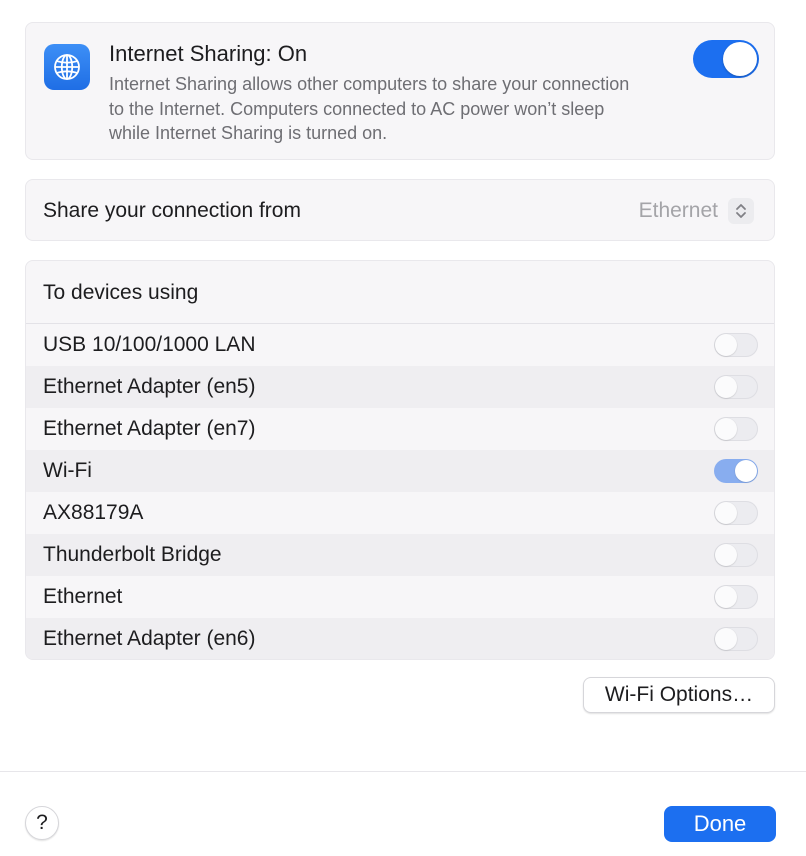 The height and width of the screenshot is (856, 806). What do you see at coordinates (42, 823) in the screenshot?
I see `help-button: ?` at bounding box center [42, 823].